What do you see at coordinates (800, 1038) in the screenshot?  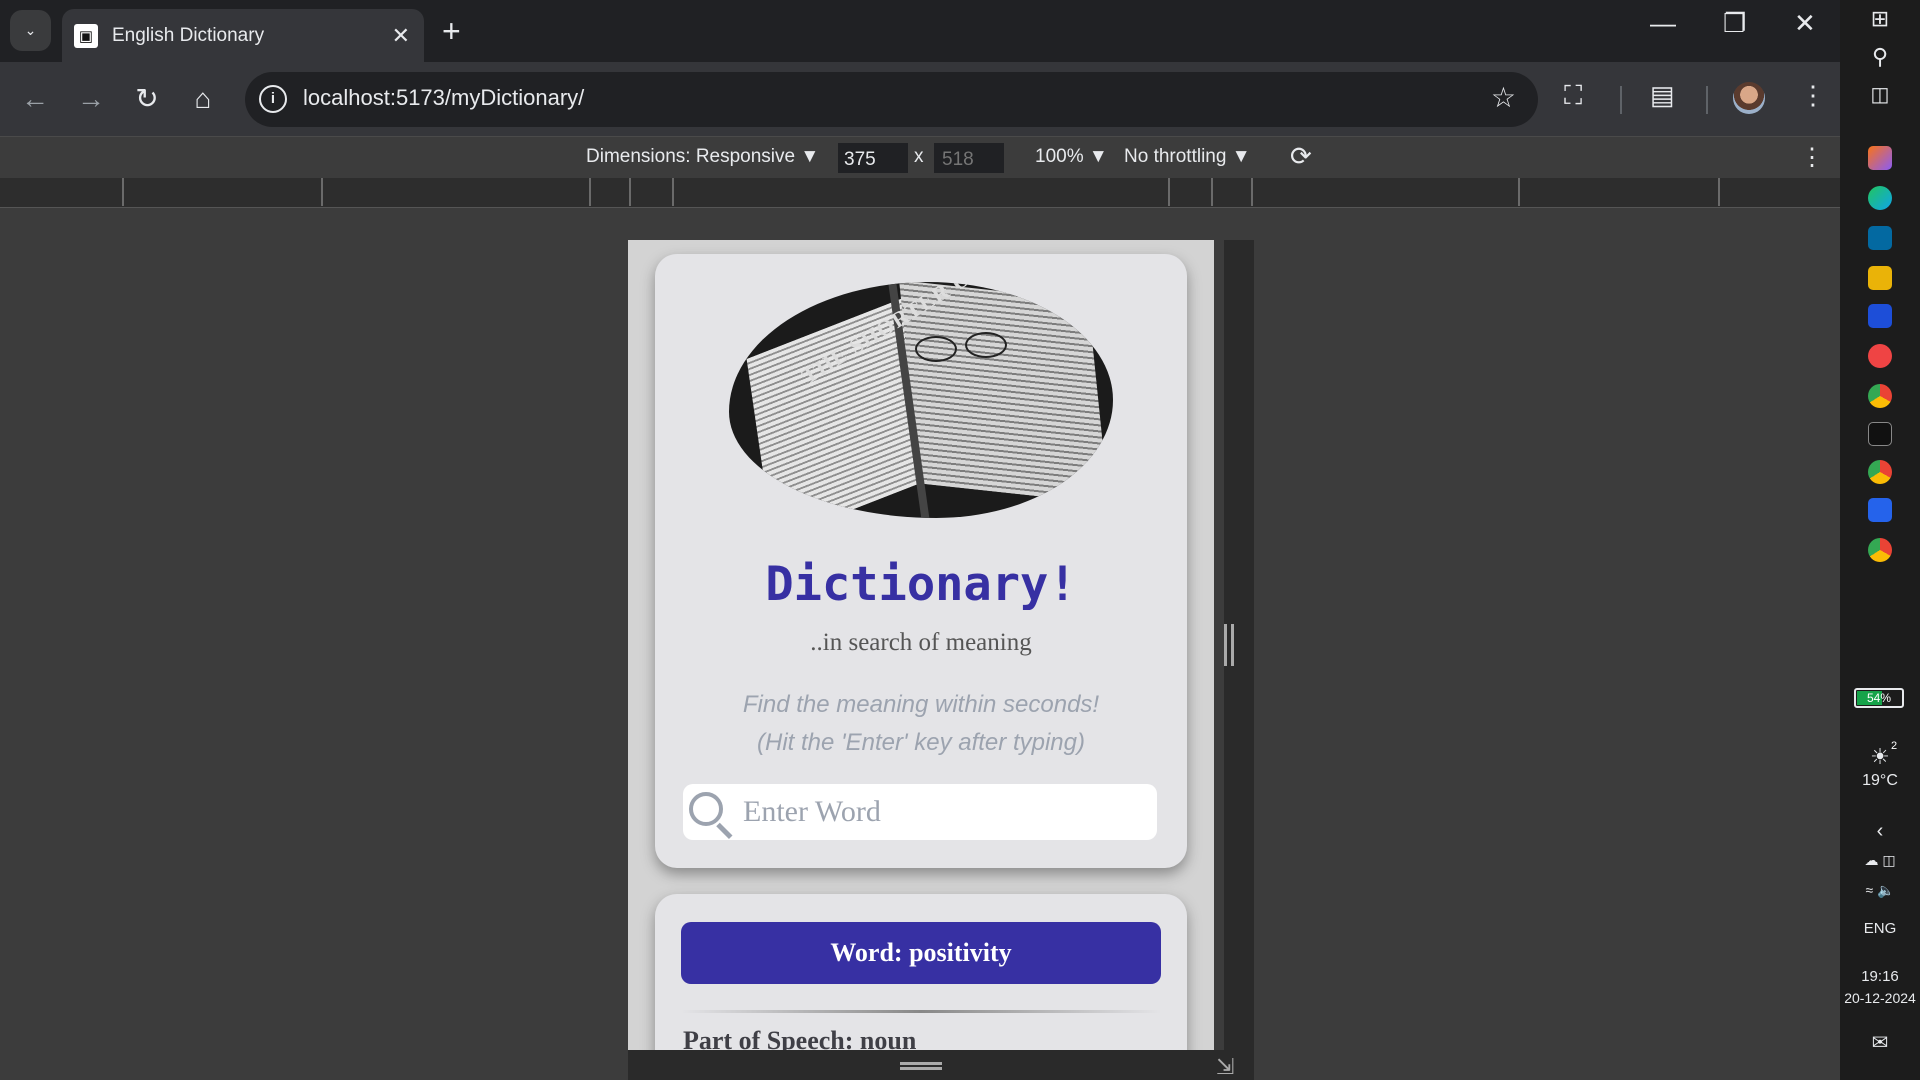 I see `part-of-speech: Part of Speech: noun` at bounding box center [800, 1038].